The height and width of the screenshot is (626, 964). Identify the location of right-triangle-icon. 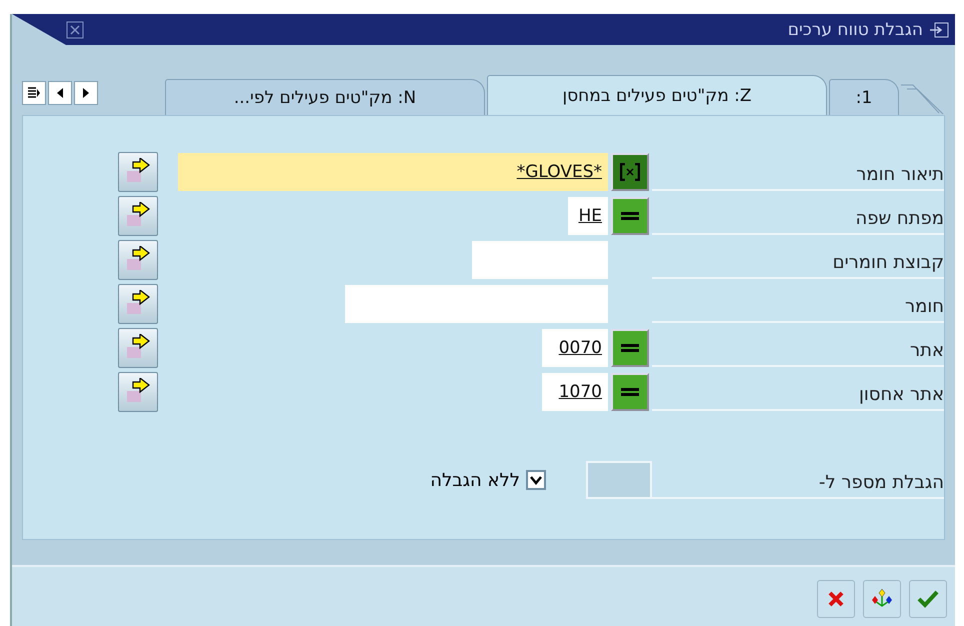
(86, 93).